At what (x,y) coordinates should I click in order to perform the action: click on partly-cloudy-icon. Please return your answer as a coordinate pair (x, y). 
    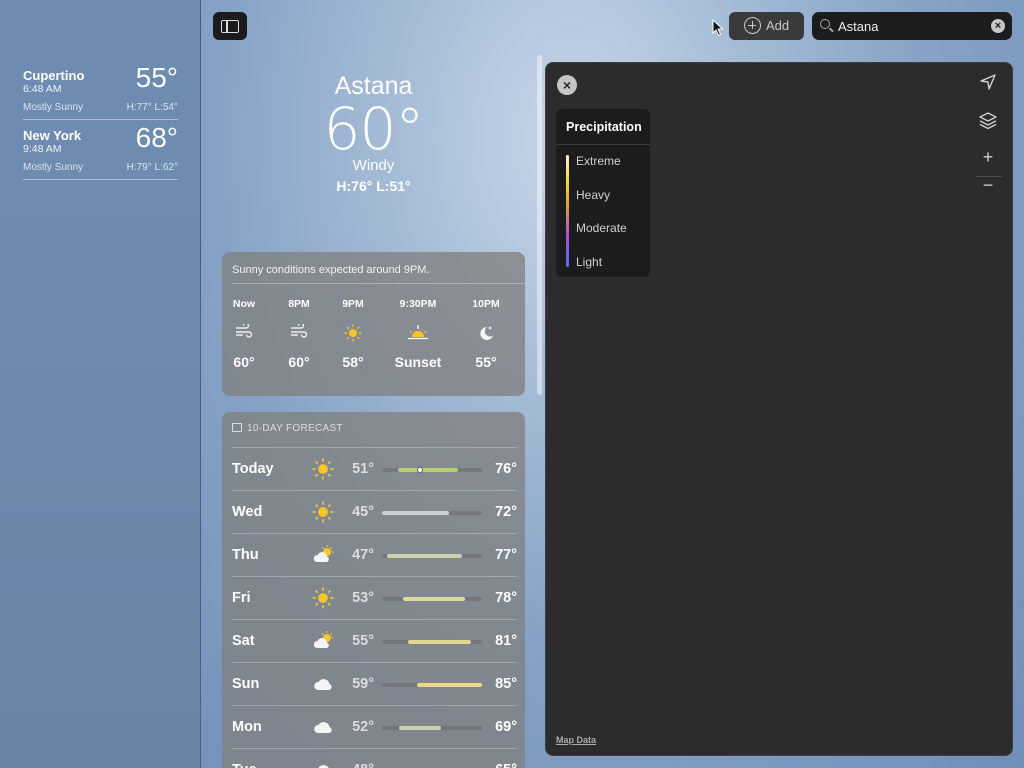
    Looking at the image, I should click on (324, 556).